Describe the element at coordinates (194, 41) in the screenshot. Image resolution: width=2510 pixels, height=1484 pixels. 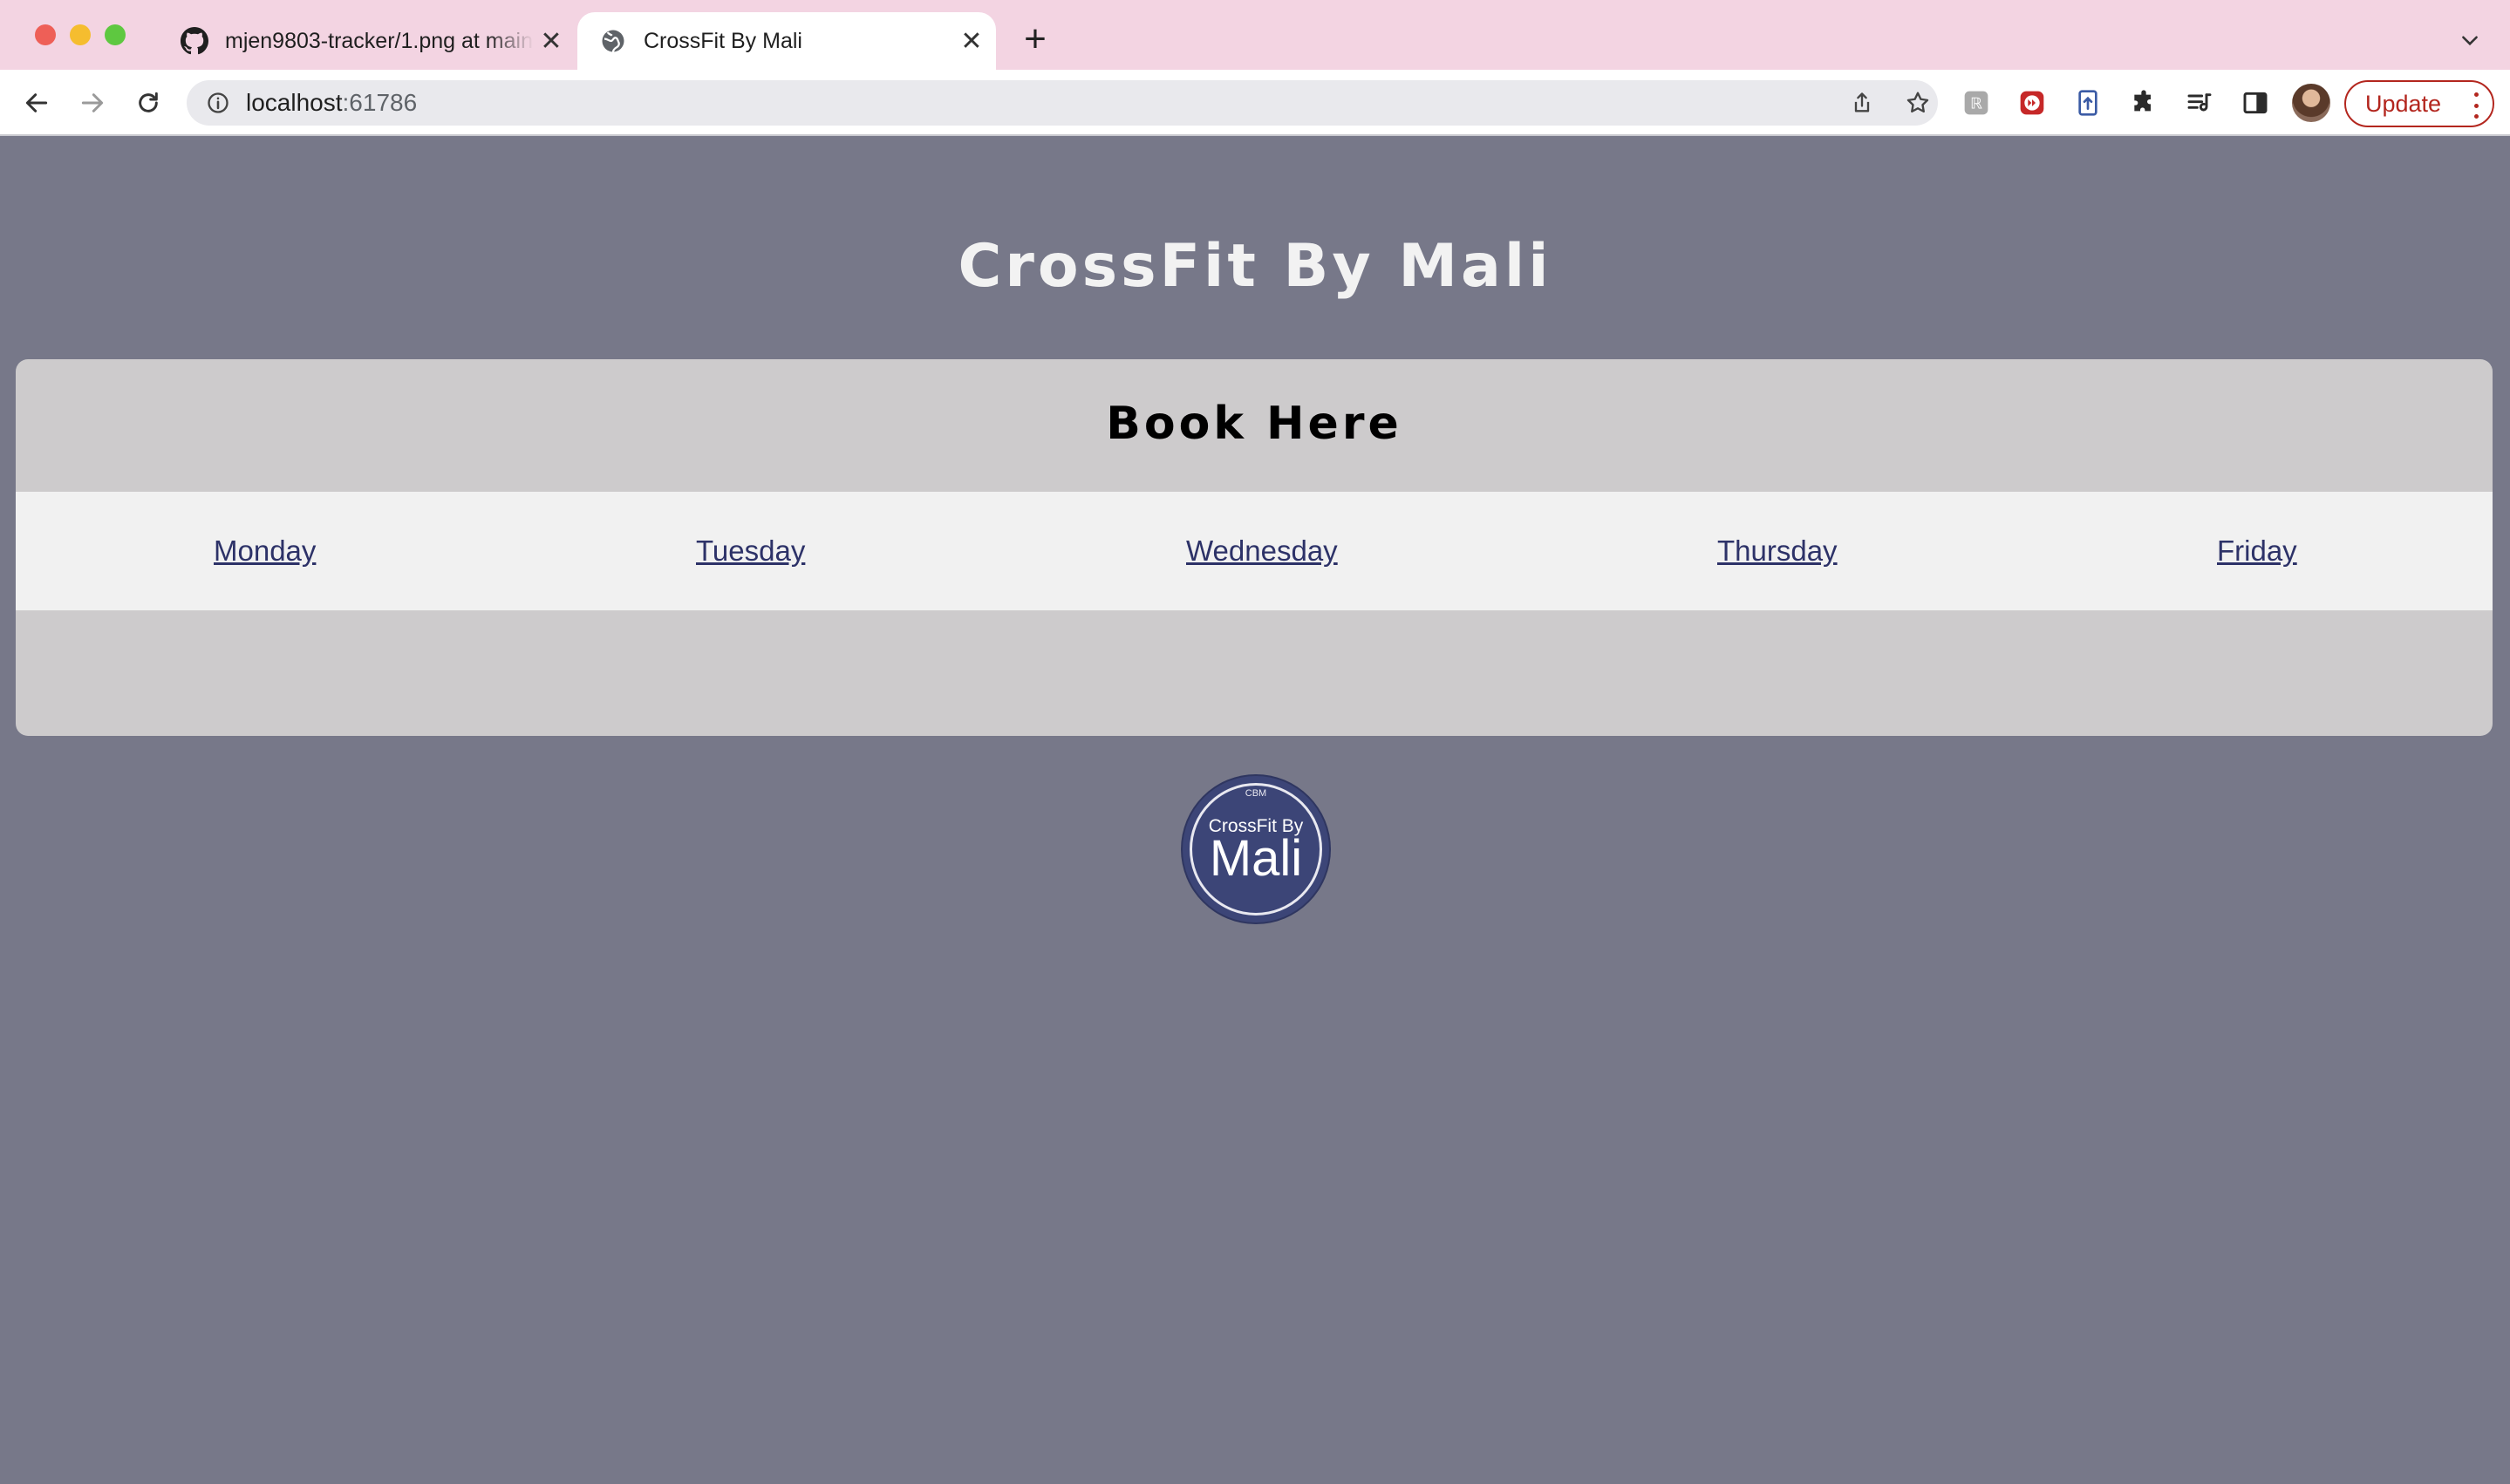
I see `github-icon` at that location.